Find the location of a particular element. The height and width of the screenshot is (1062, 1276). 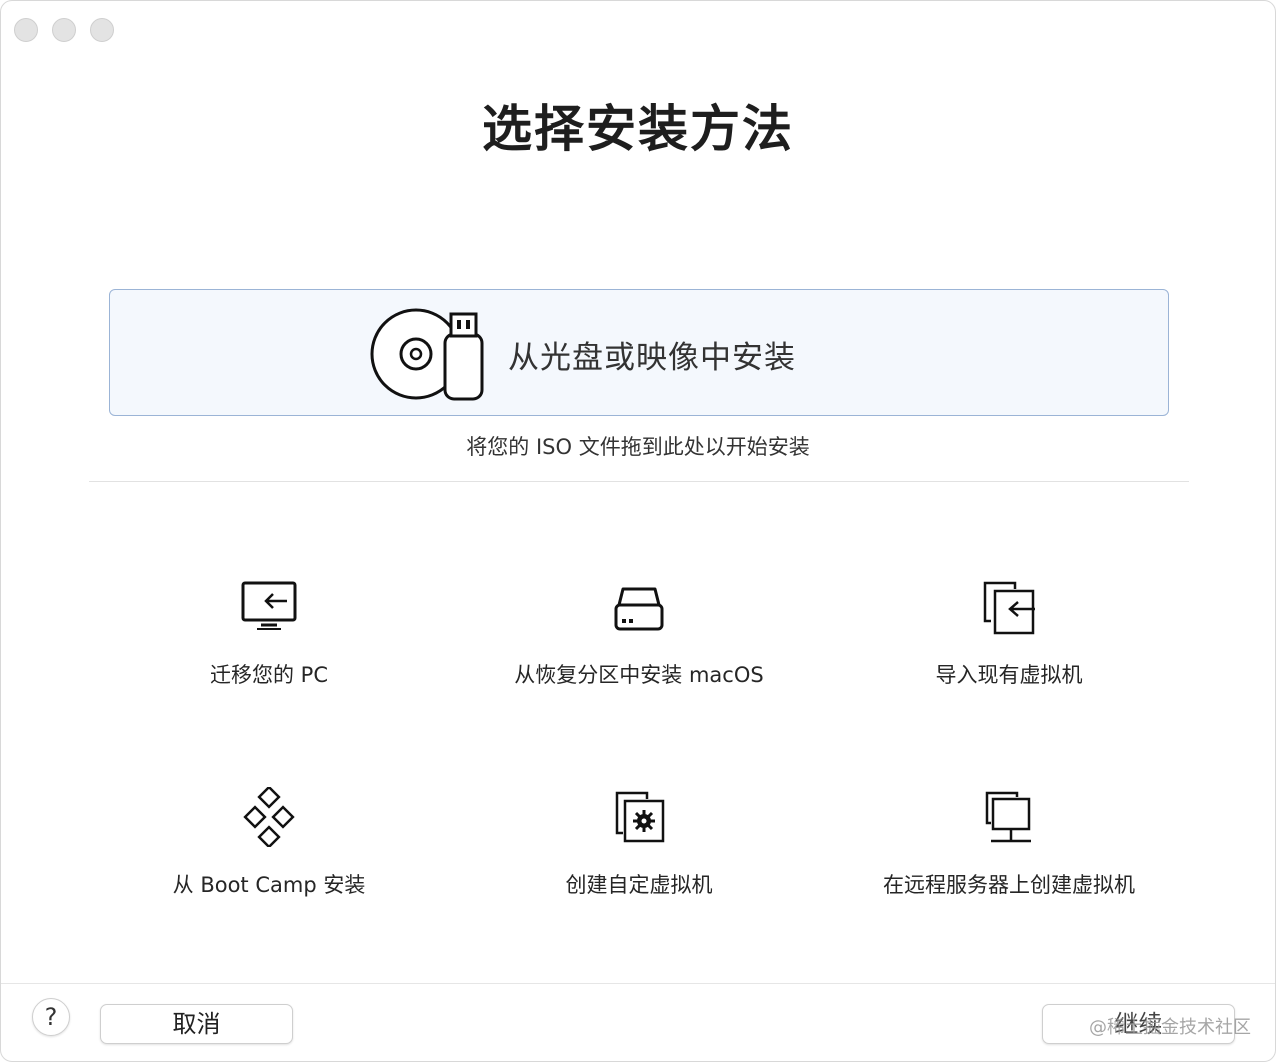

disc-and-usb-icon is located at coordinates (427, 354).